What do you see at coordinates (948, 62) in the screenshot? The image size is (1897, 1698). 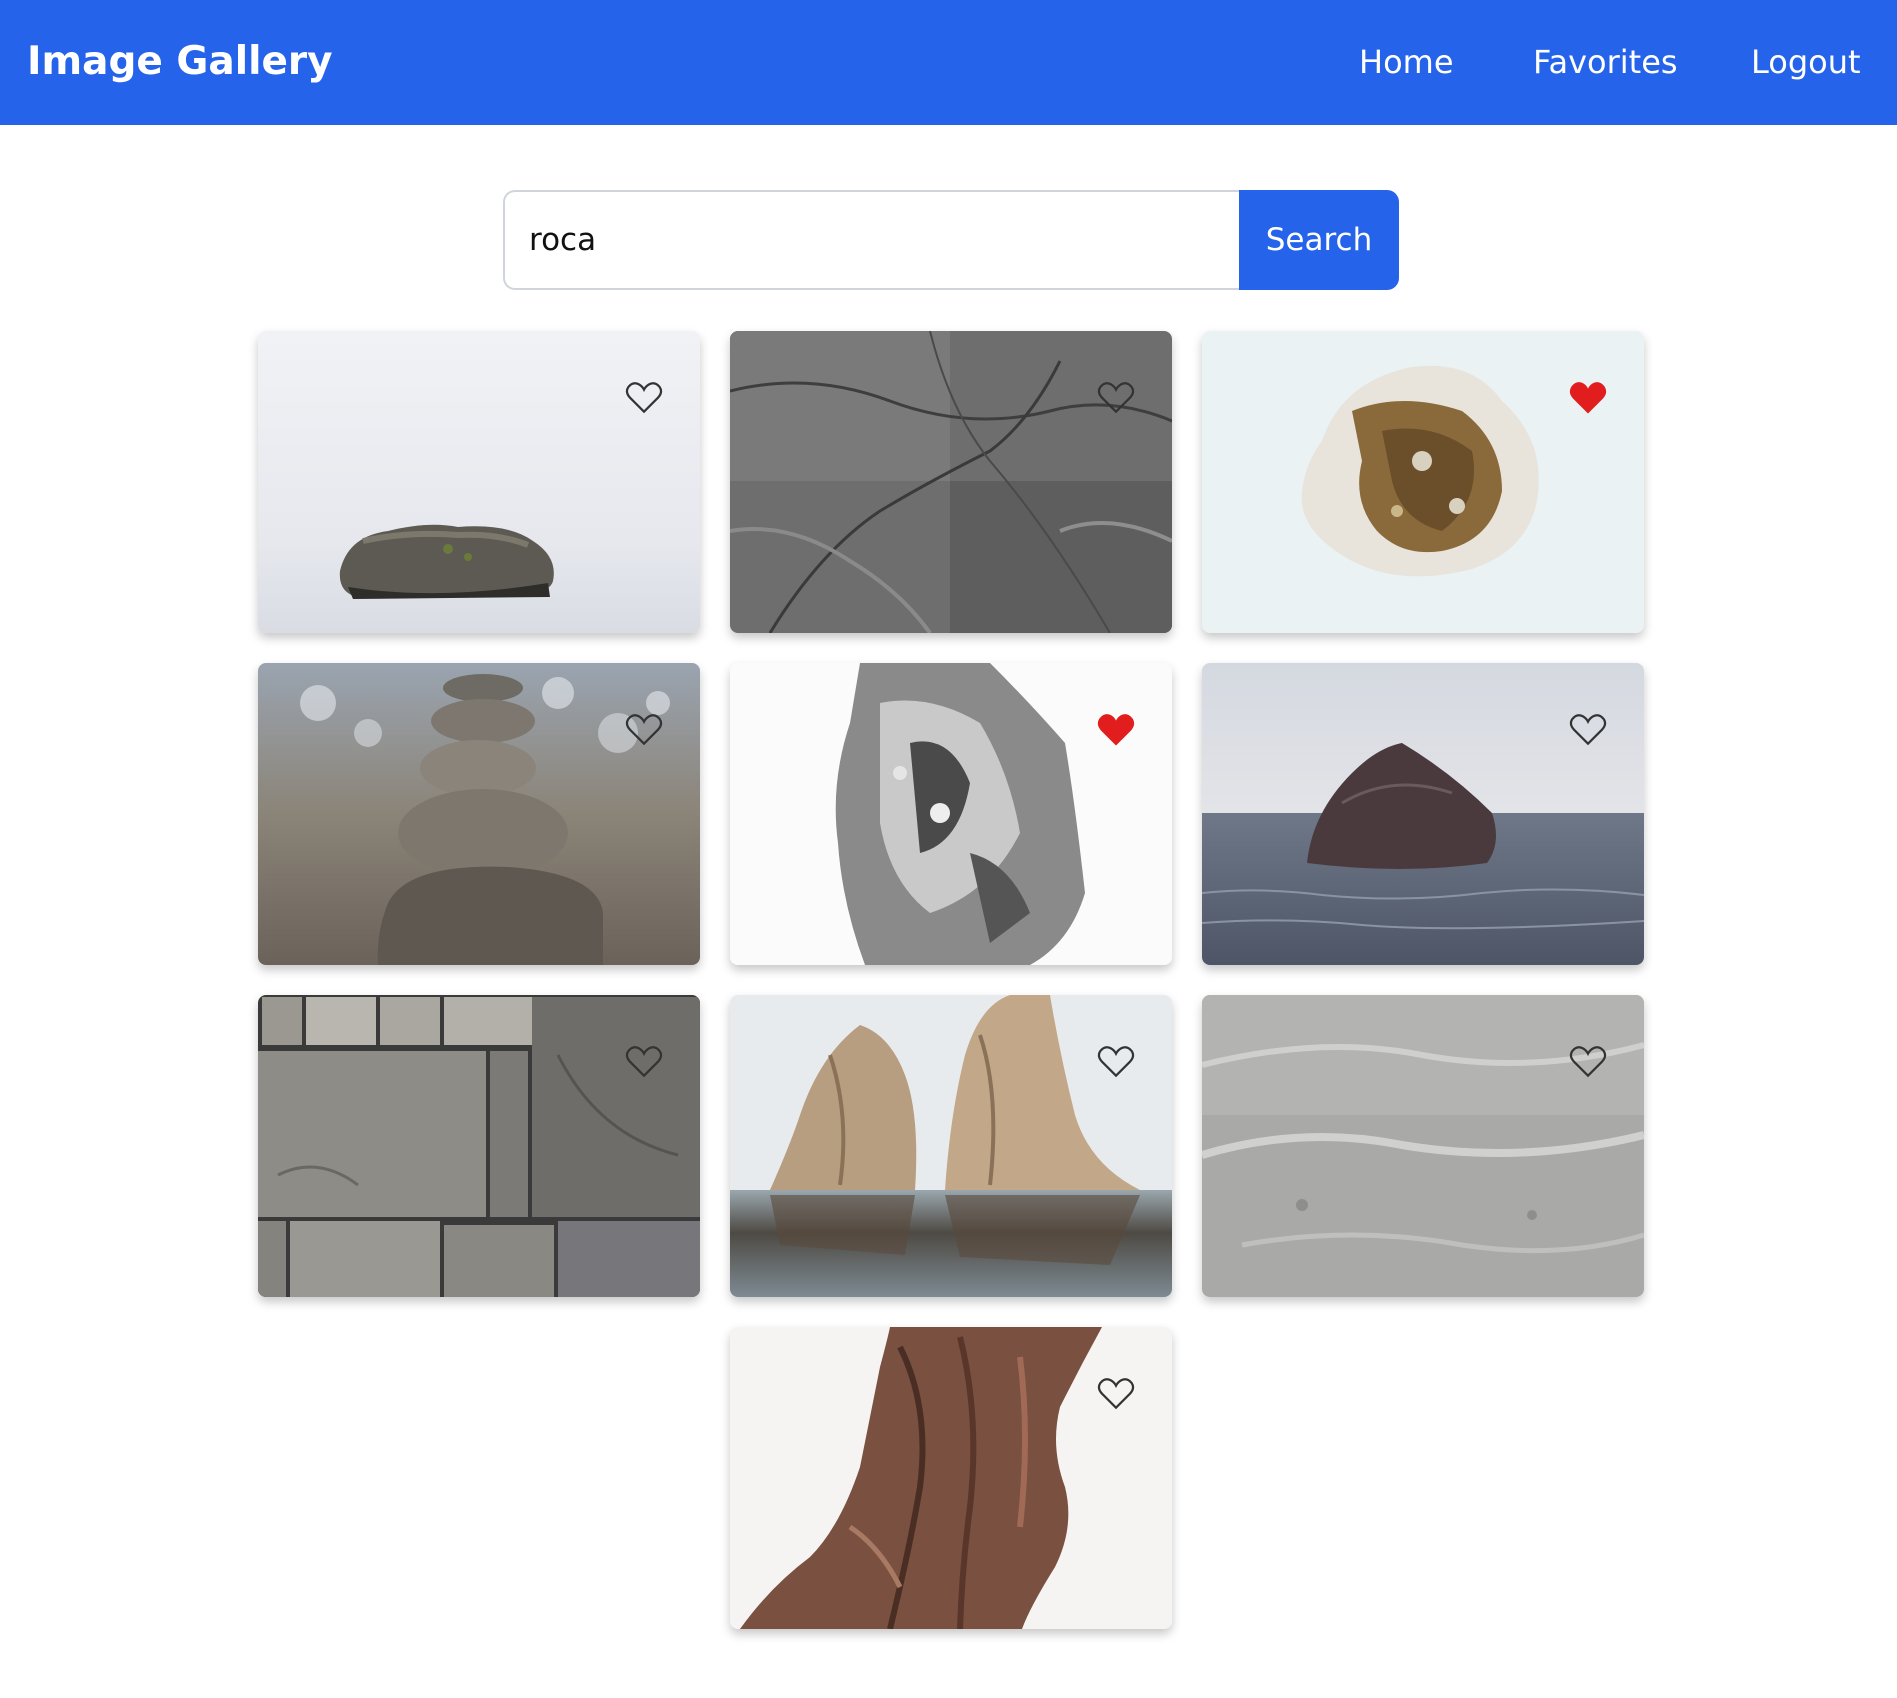 I see `top-navbar: Image Gallery Home Favorites Logout` at bounding box center [948, 62].